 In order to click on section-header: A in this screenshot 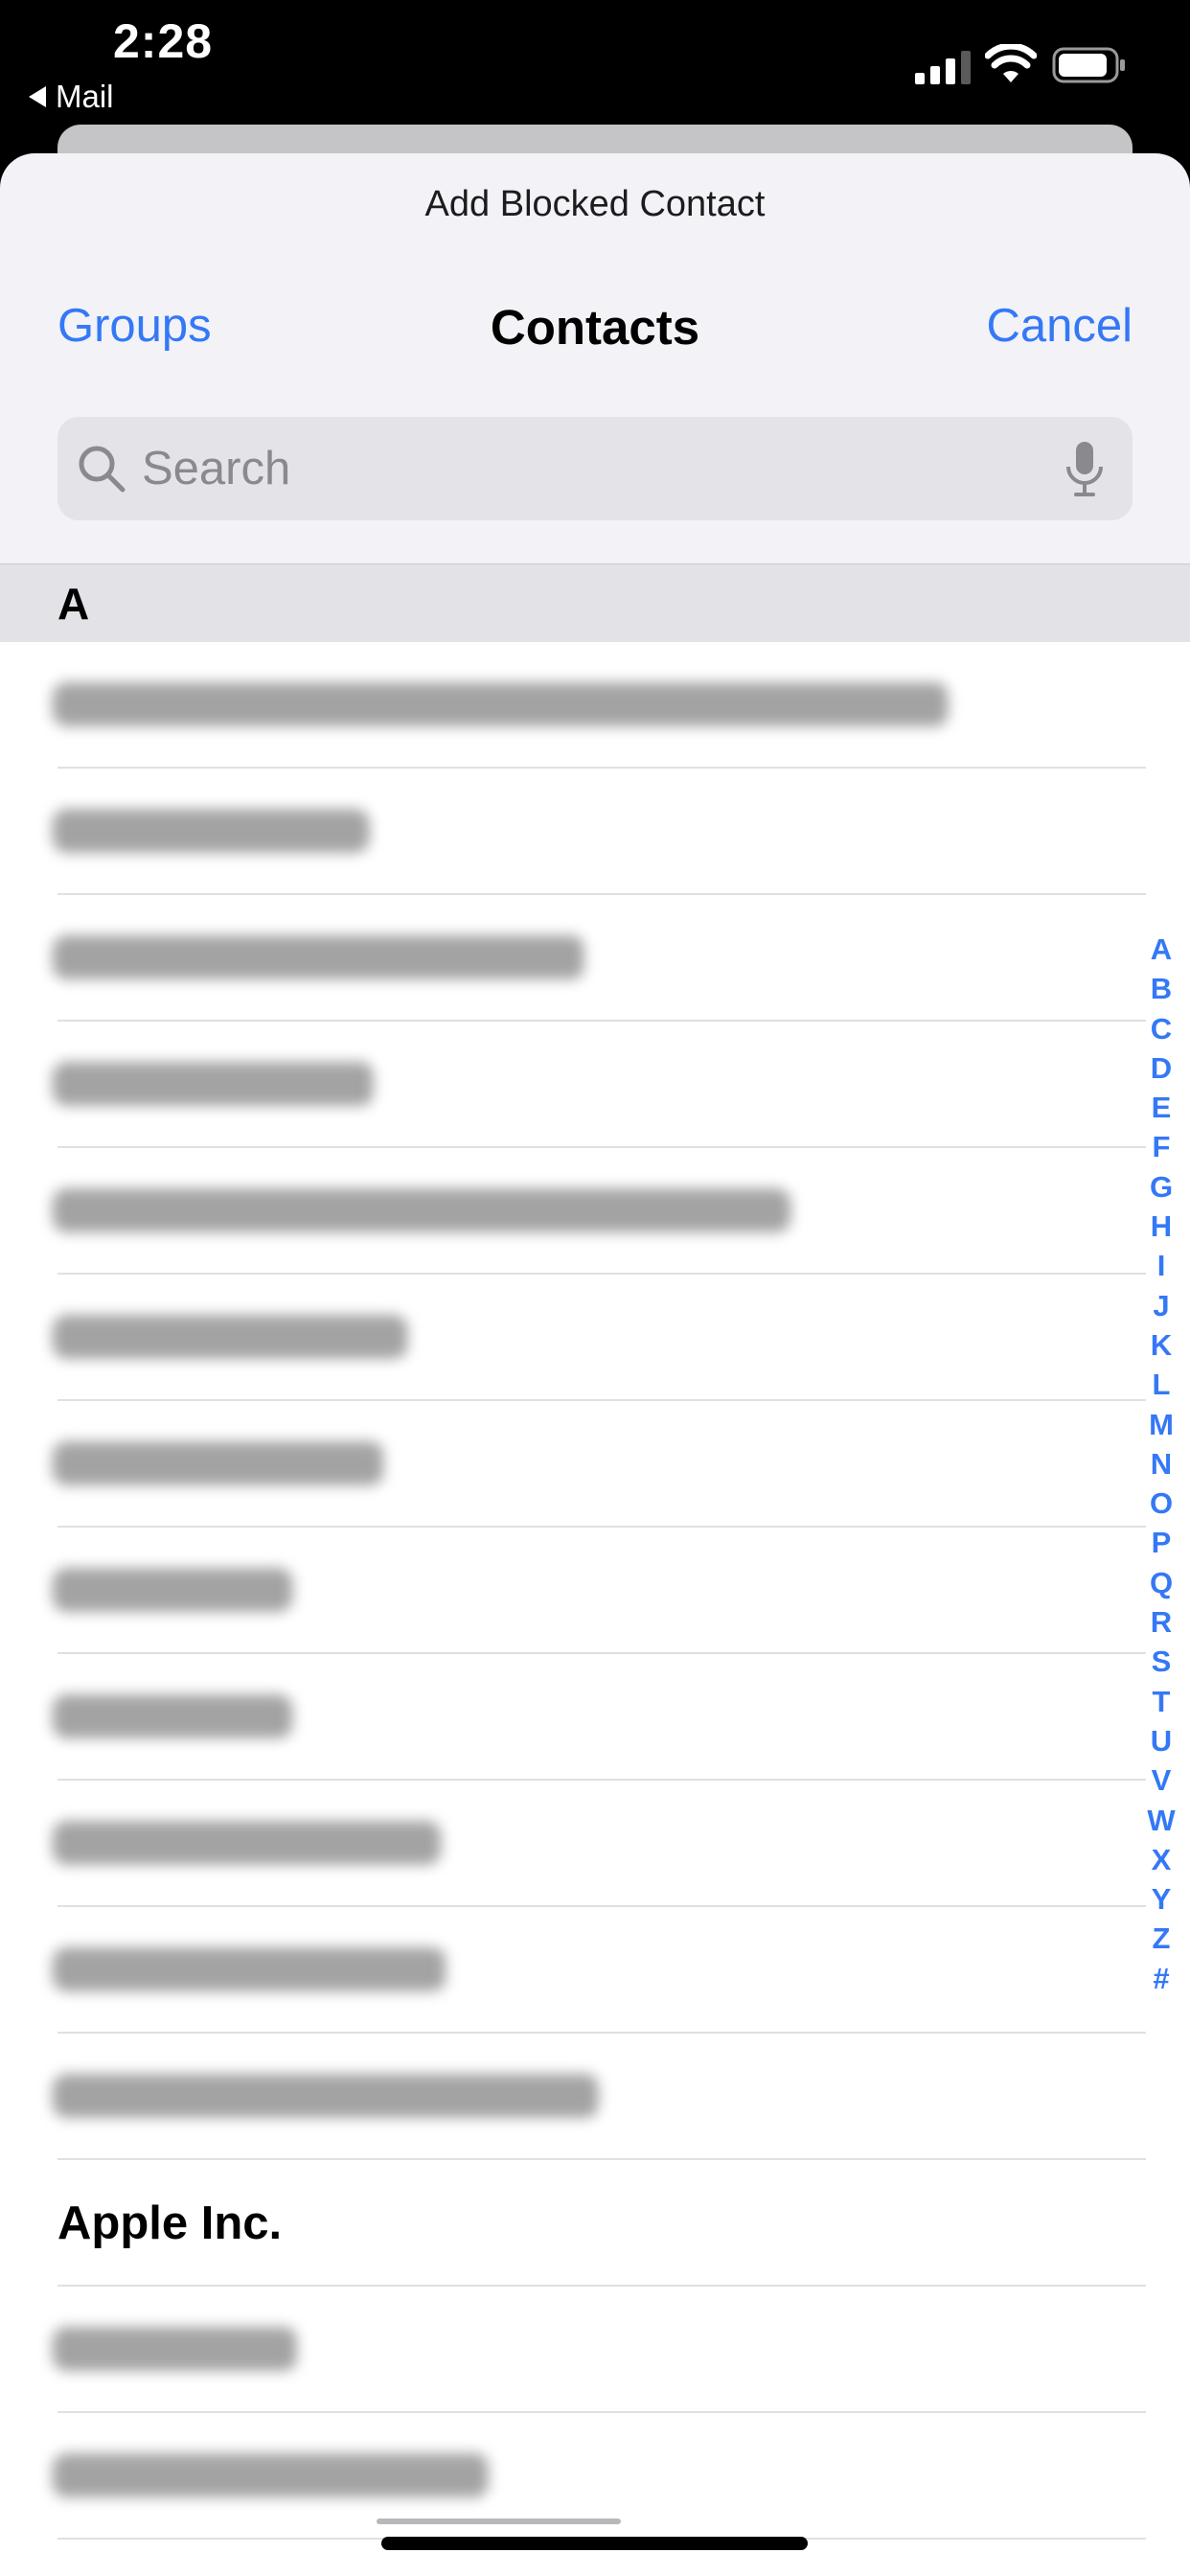, I will do `click(595, 603)`.